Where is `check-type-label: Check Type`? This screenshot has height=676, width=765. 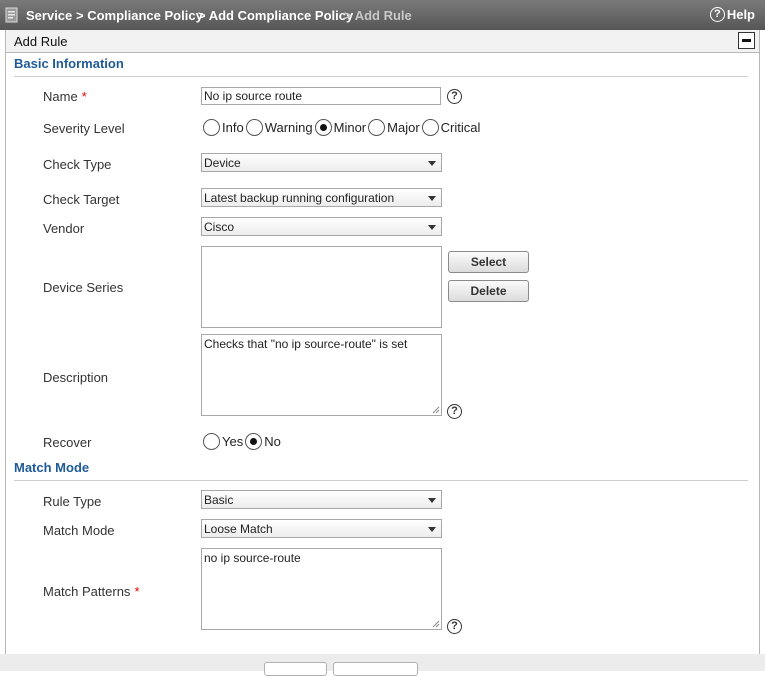
check-type-label: Check Type is located at coordinates (77, 164).